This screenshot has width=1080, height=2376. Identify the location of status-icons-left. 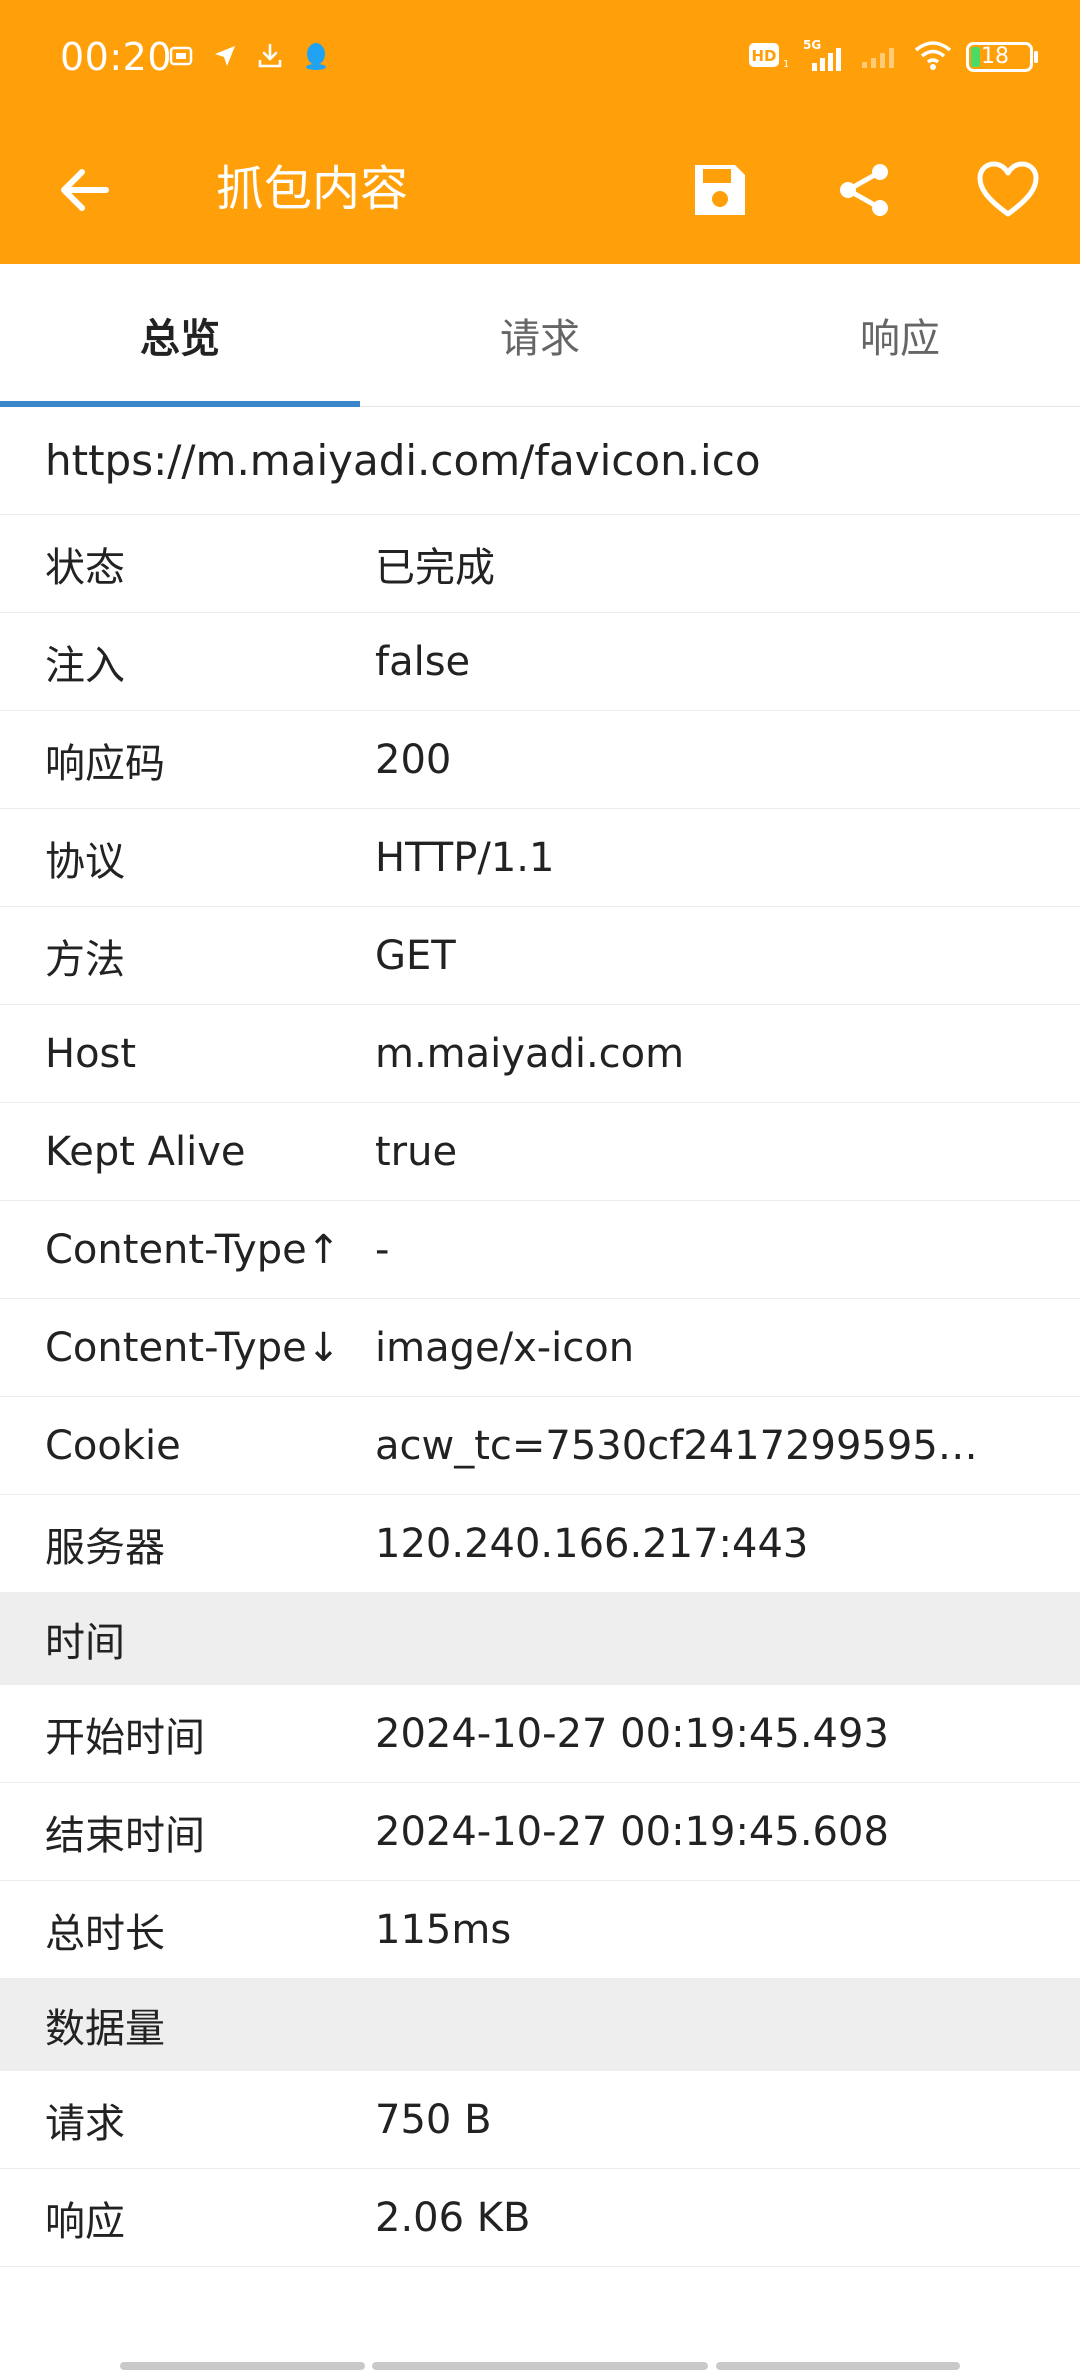
(249, 58).